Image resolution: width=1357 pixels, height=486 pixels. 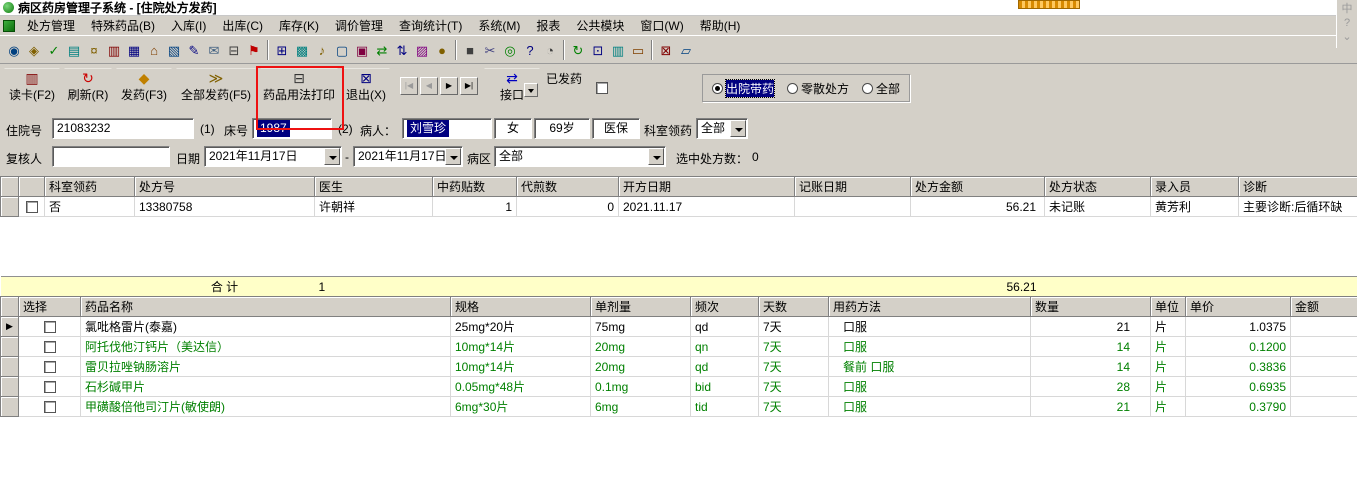 What do you see at coordinates (720, 26) in the screenshot?
I see `menu-item: 帮助(H)` at bounding box center [720, 26].